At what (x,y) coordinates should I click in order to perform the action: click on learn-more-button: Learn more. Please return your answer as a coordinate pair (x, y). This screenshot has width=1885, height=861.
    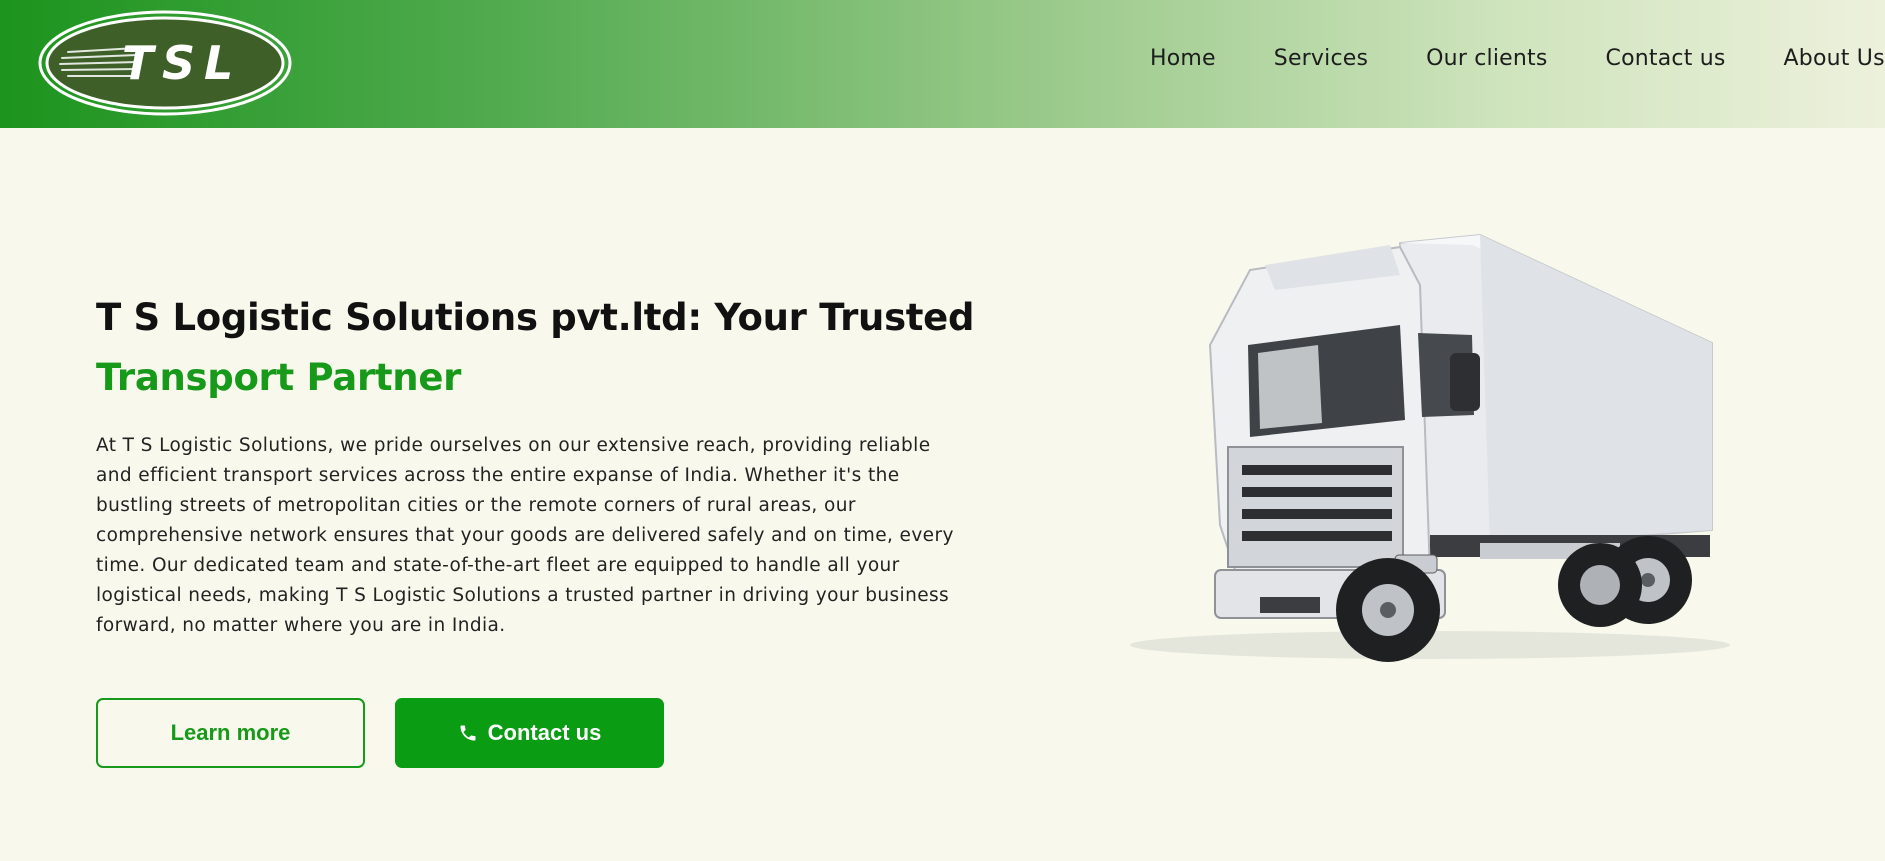
    Looking at the image, I should click on (230, 733).